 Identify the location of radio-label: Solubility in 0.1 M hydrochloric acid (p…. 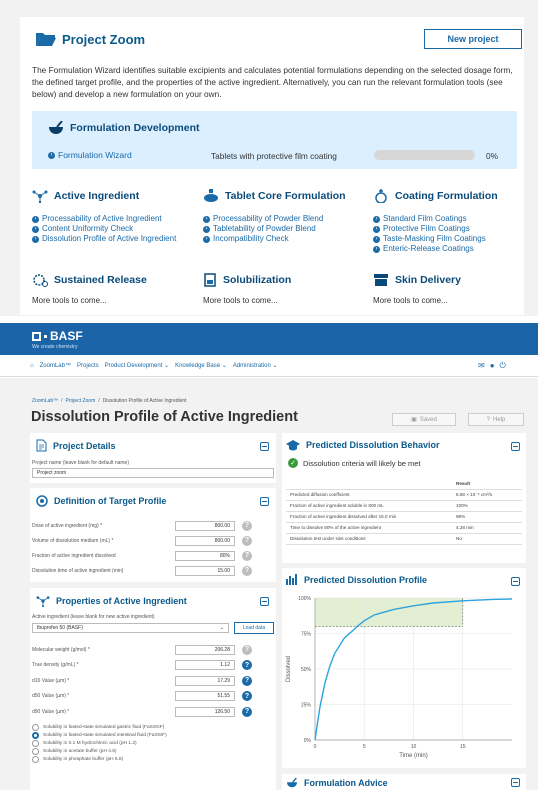
(90, 743).